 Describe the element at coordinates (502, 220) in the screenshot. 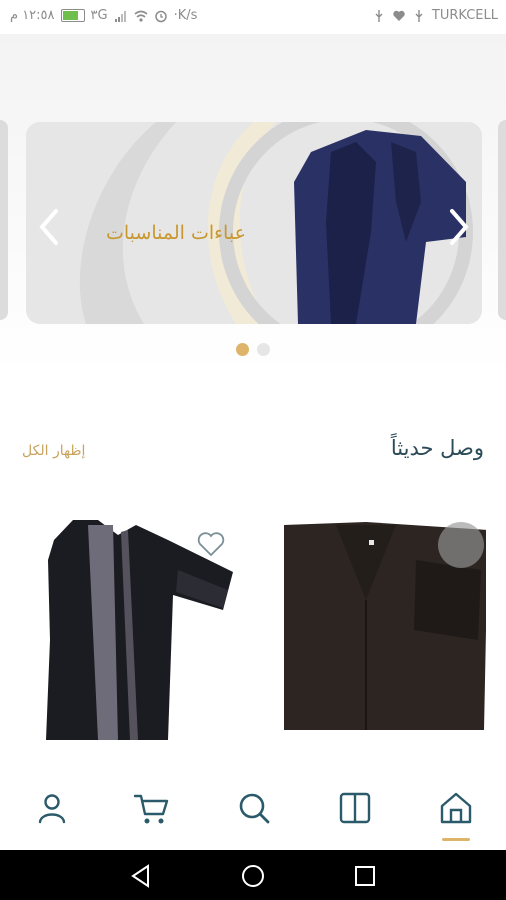

I see `next-slide-peek` at that location.